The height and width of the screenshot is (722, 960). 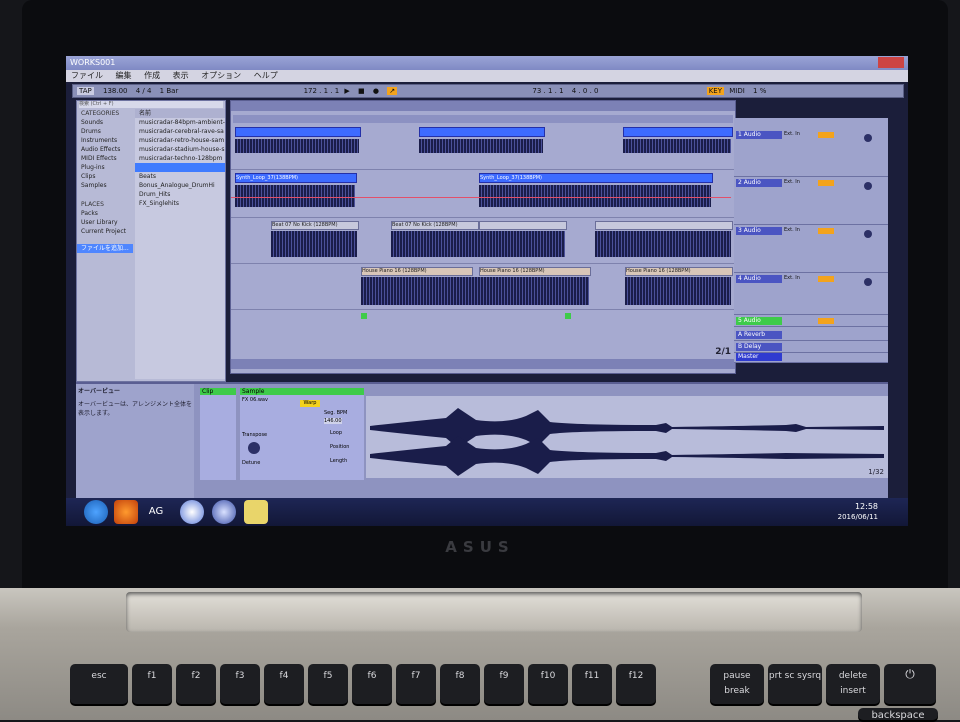 What do you see at coordinates (523, 225) in the screenshot?
I see `clip-beat` at bounding box center [523, 225].